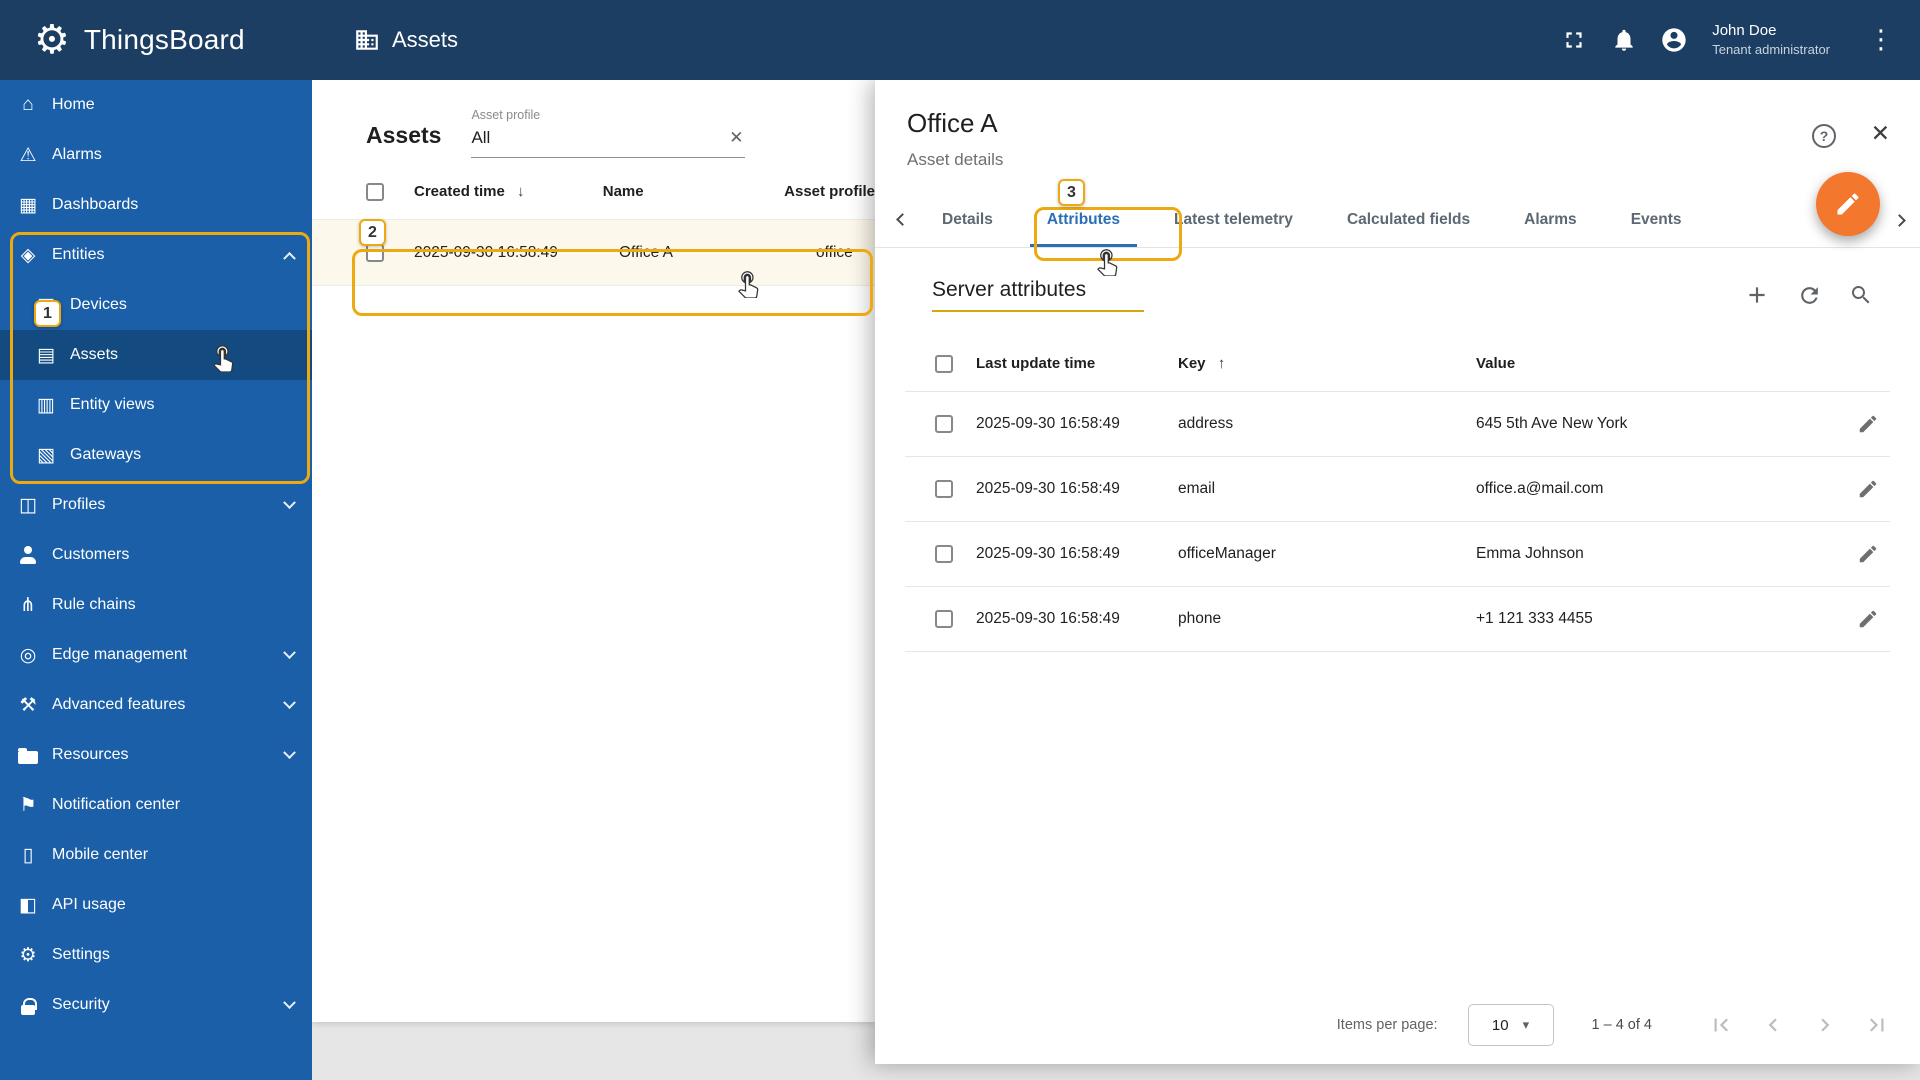 The height and width of the screenshot is (1080, 1920). What do you see at coordinates (608, 133) in the screenshot?
I see `asset-profile-filter: Asset profile All ✕` at bounding box center [608, 133].